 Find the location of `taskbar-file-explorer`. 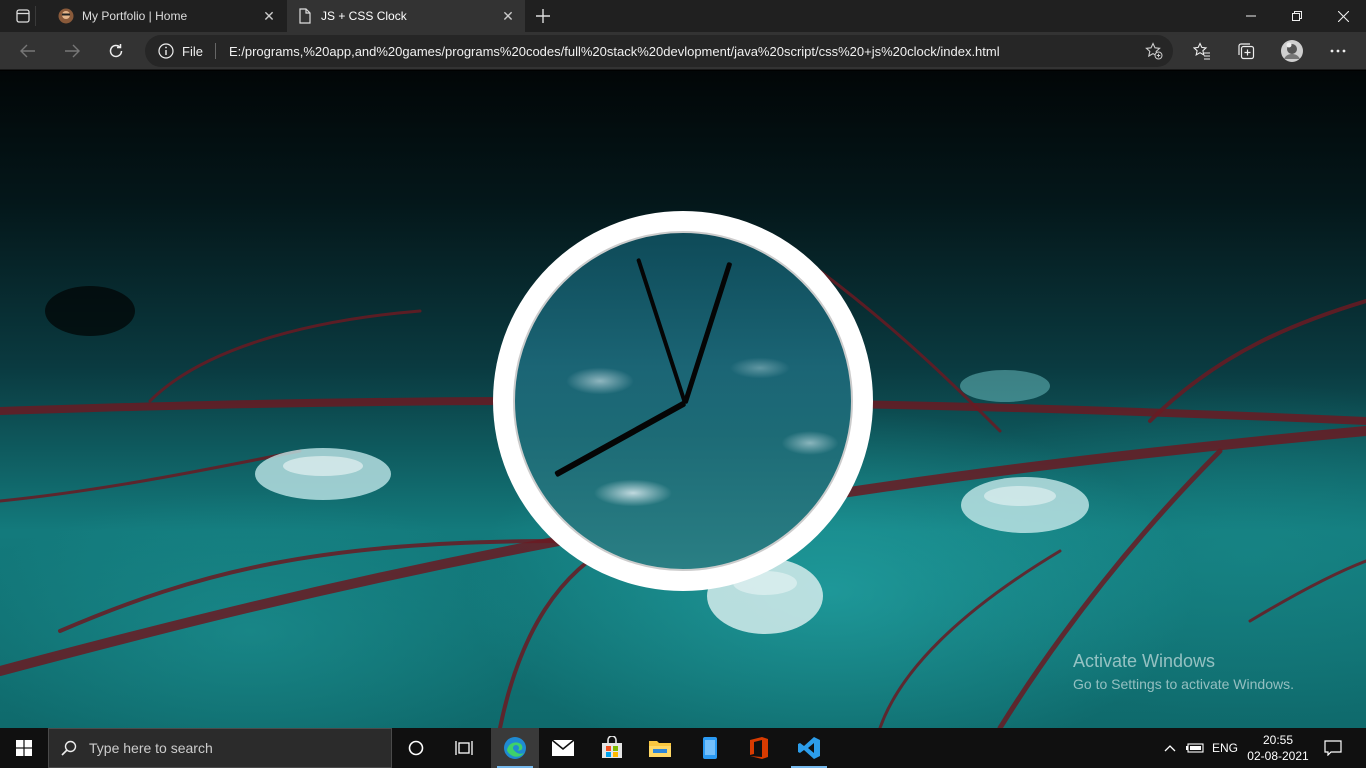

taskbar-file-explorer is located at coordinates (660, 748).